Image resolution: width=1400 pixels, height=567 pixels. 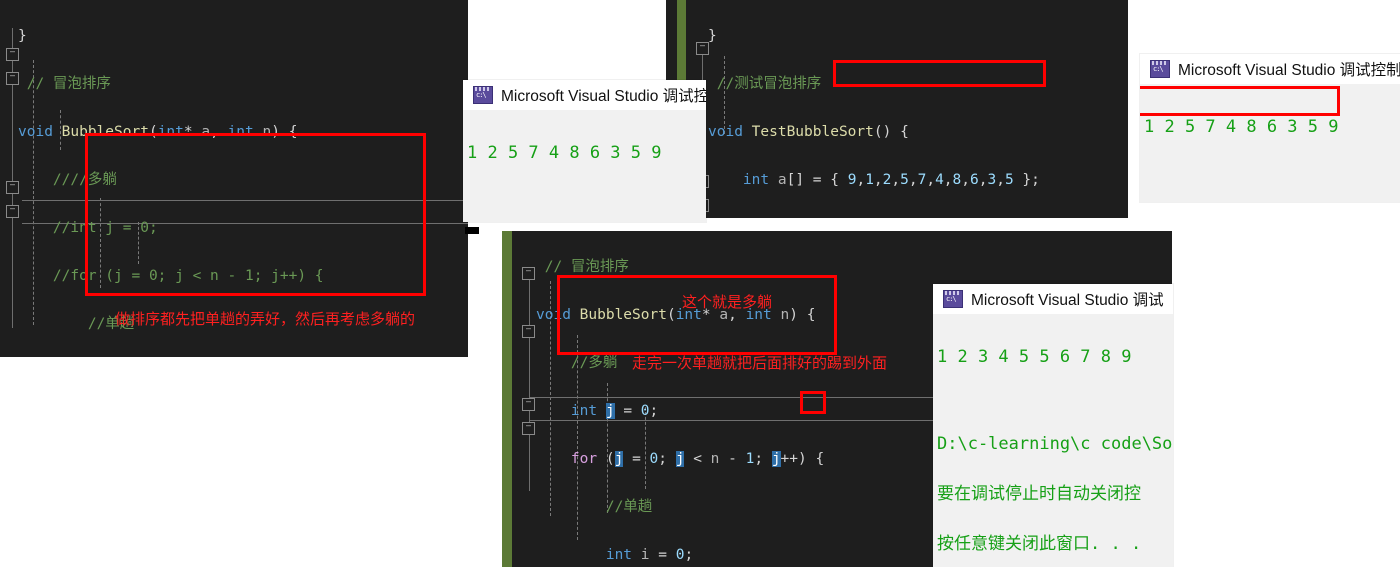 I want to click on console-title: Microsoft Visual Studio 调试, so click(x=1067, y=300).